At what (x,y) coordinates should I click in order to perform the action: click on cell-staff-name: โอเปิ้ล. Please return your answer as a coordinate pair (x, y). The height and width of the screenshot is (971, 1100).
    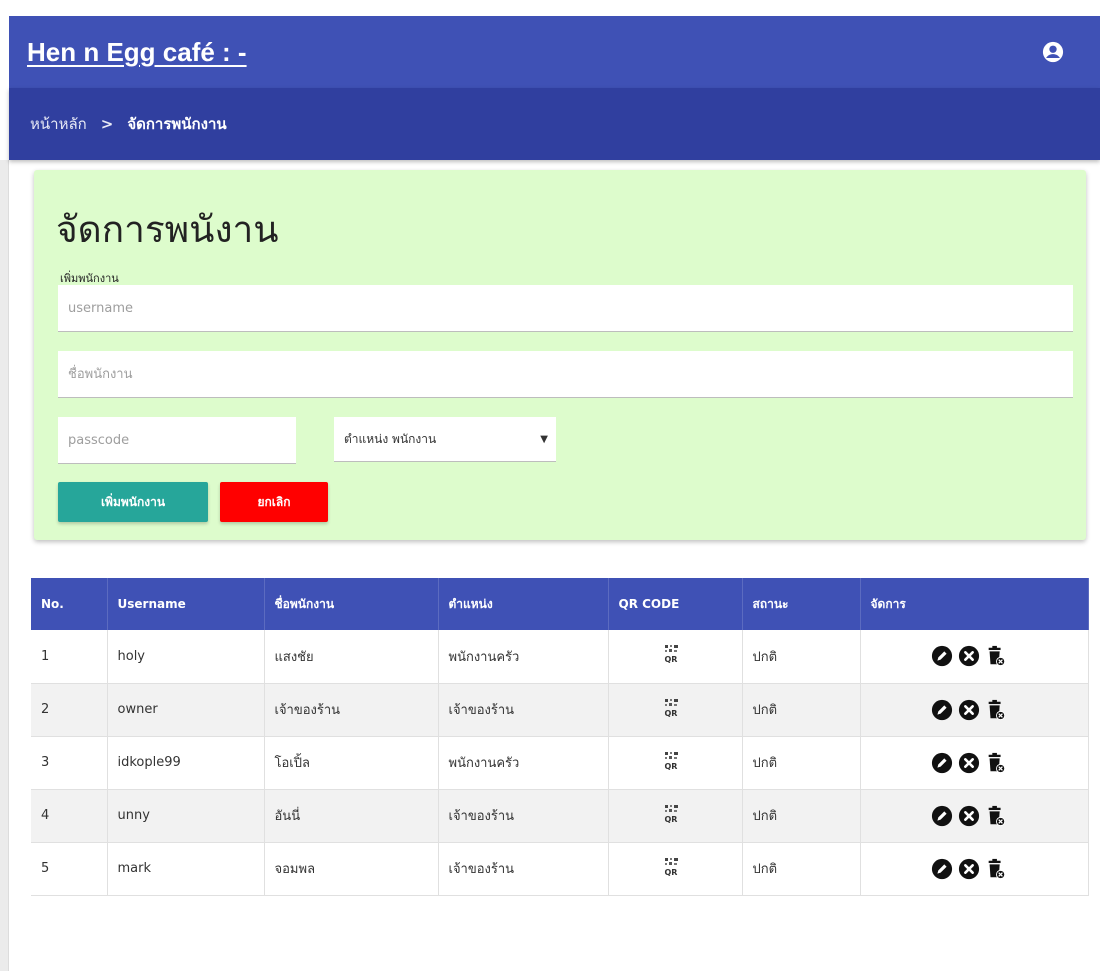
    Looking at the image, I should click on (351, 763).